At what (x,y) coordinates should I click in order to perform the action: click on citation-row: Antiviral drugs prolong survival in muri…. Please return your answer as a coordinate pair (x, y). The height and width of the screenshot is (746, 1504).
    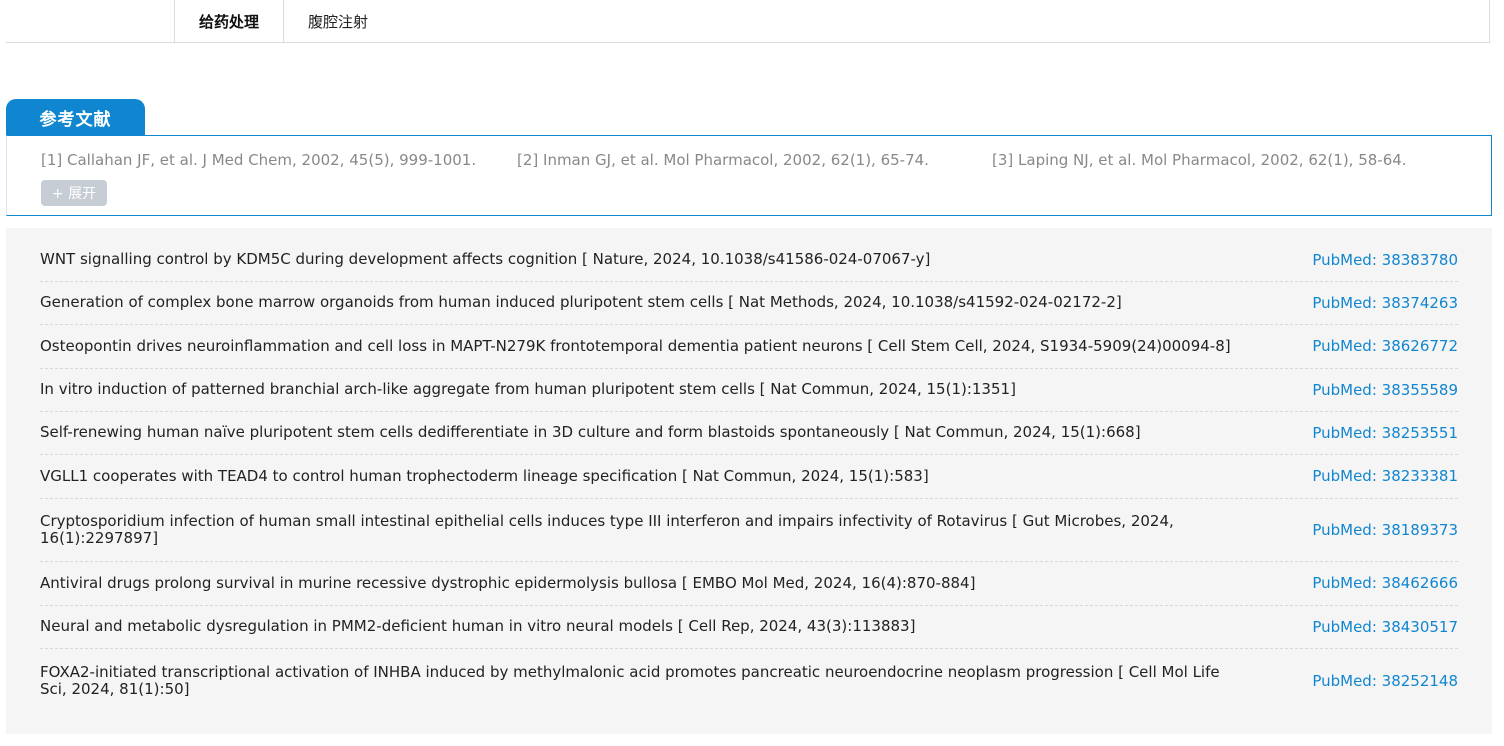
    Looking at the image, I should click on (749, 583).